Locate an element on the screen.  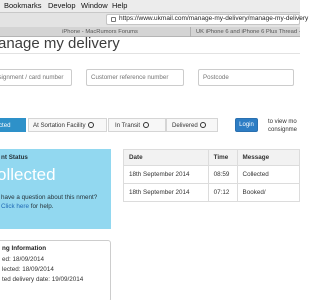
column-header-time: Time is located at coordinates (222, 157).